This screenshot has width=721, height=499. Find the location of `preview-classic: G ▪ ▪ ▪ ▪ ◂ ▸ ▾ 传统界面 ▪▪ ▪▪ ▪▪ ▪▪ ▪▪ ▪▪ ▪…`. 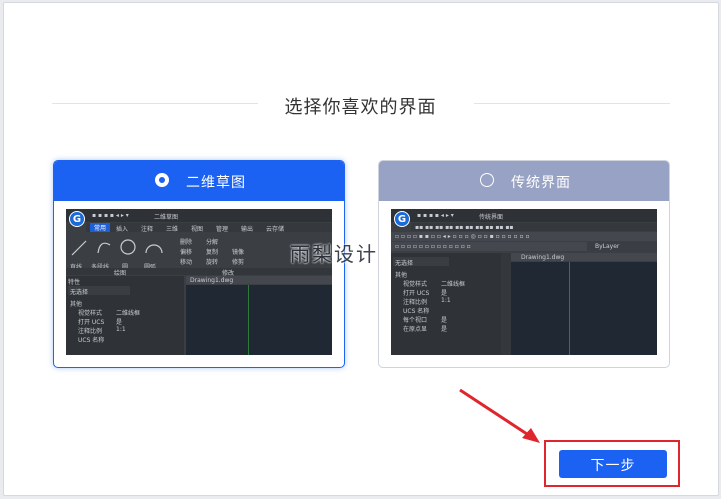

preview-classic: G ▪ ▪ ▪ ▪ ◂ ▸ ▾ 传统界面 ▪▪ ▪▪ ▪▪ ▪▪ ▪▪ ▪▪ ▪… is located at coordinates (524, 282).